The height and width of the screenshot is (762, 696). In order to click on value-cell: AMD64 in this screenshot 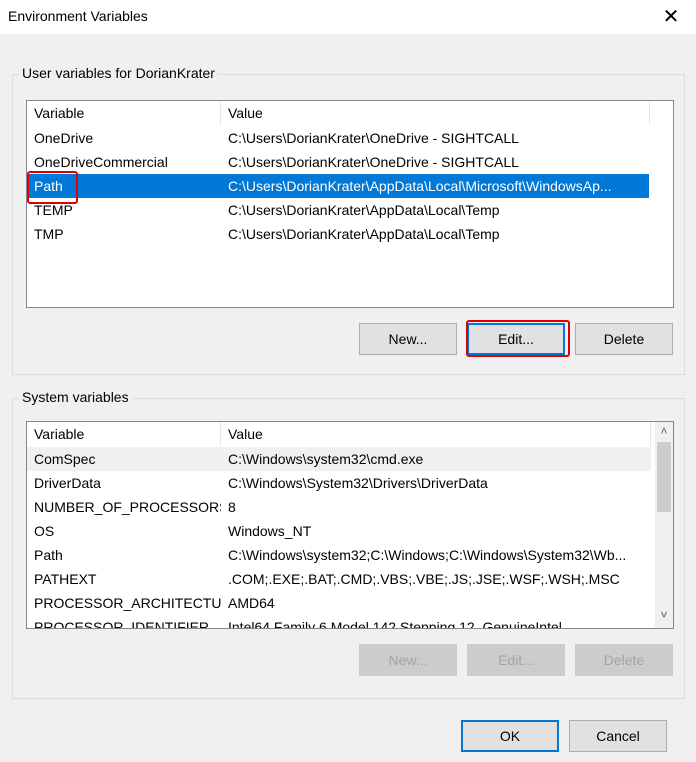, I will do `click(251, 603)`.